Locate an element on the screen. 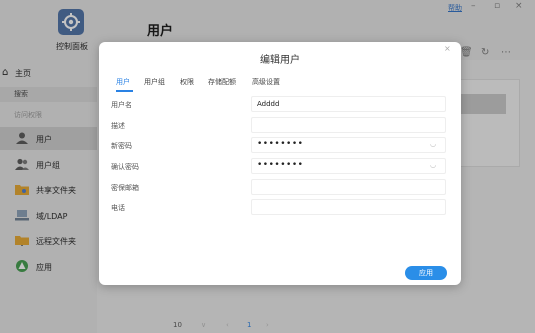 The width and height of the screenshot is (535, 333). confirm-password-label: 确认密码 is located at coordinates (125, 167).